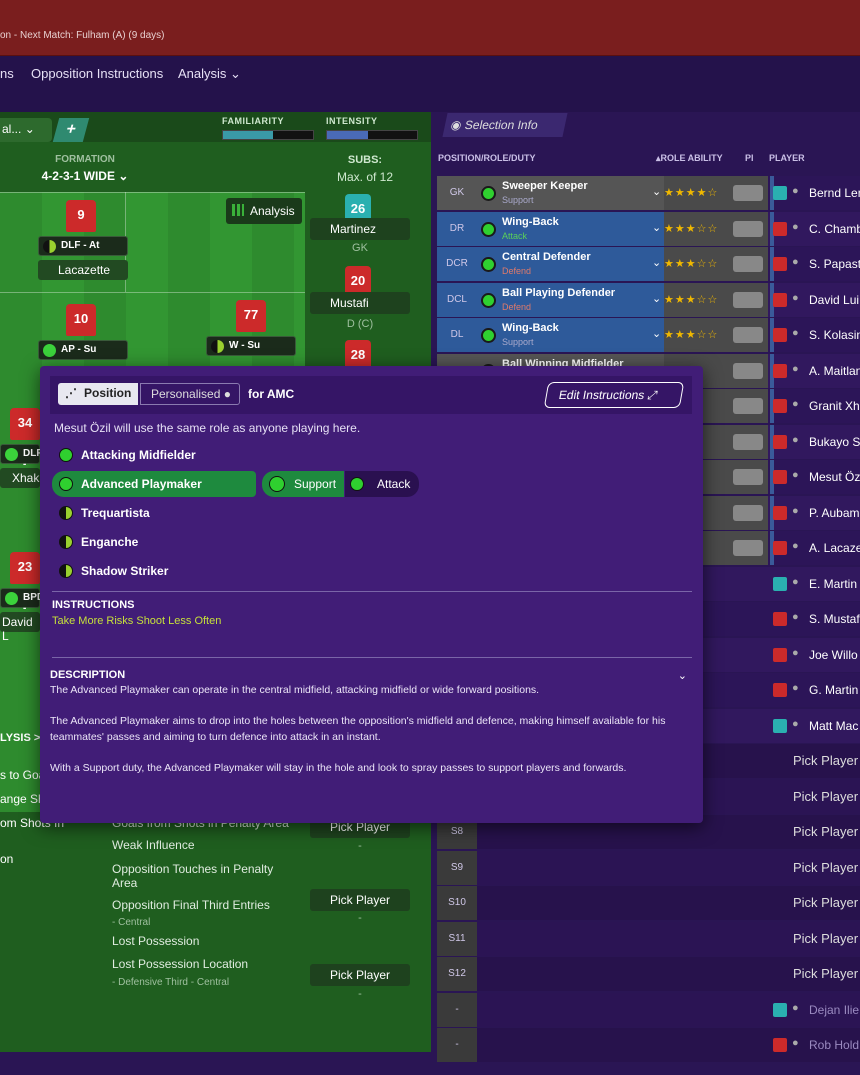 Image resolution: width=860 pixels, height=1075 pixels. I want to click on role-option-selected: Advanced Playmaker, so click(154, 484).